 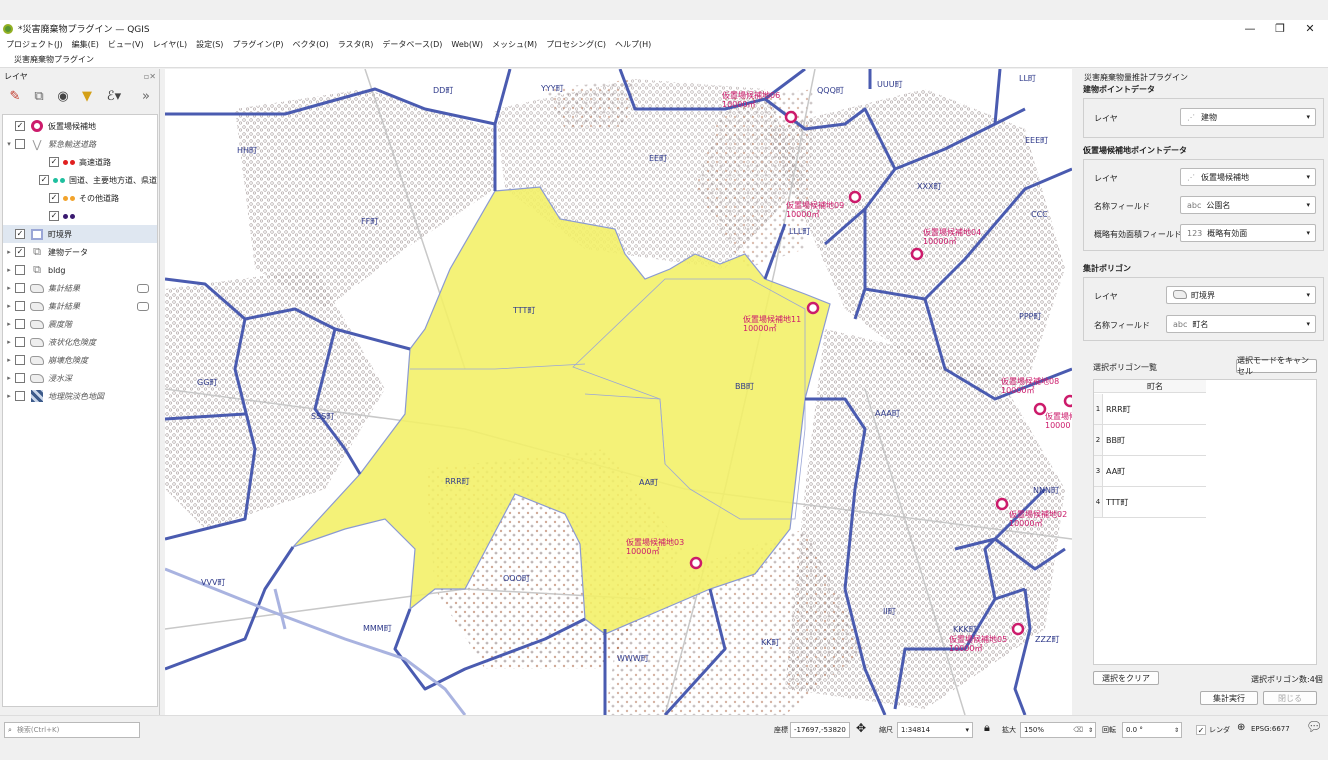 I want to click on table-row: 4 TTT町, so click(x=1150, y=502).